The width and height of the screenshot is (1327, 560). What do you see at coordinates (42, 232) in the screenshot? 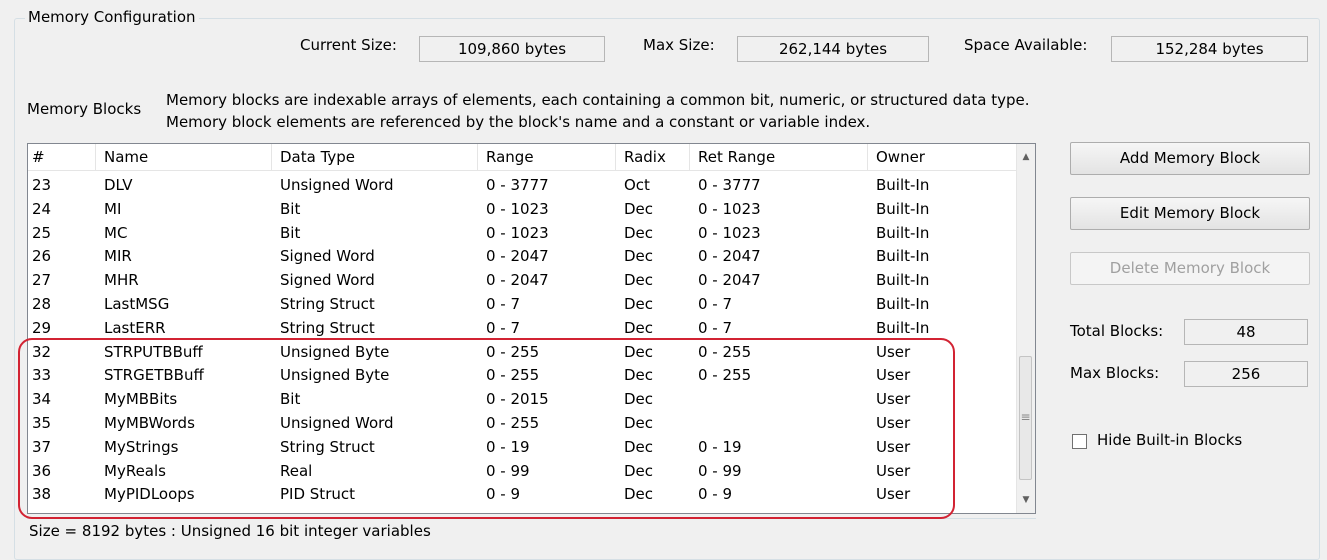
I see `cell-number: 25` at bounding box center [42, 232].